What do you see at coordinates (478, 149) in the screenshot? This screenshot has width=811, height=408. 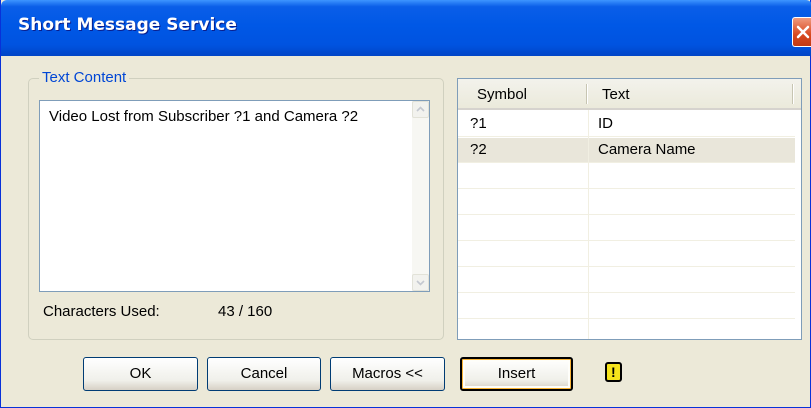 I see `cell-symbol: ?2` at bounding box center [478, 149].